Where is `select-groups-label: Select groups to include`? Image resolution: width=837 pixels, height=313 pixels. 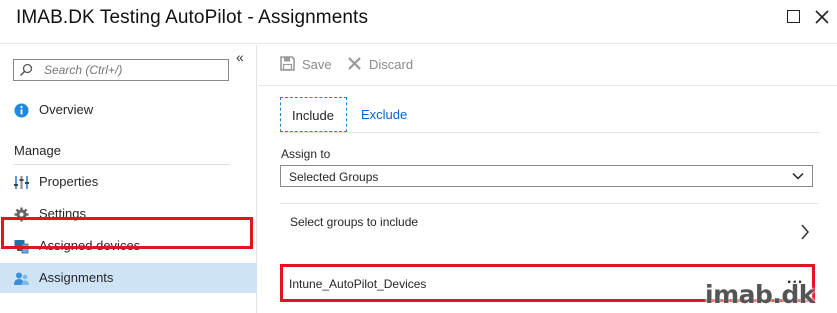 select-groups-label: Select groups to include is located at coordinates (354, 222).